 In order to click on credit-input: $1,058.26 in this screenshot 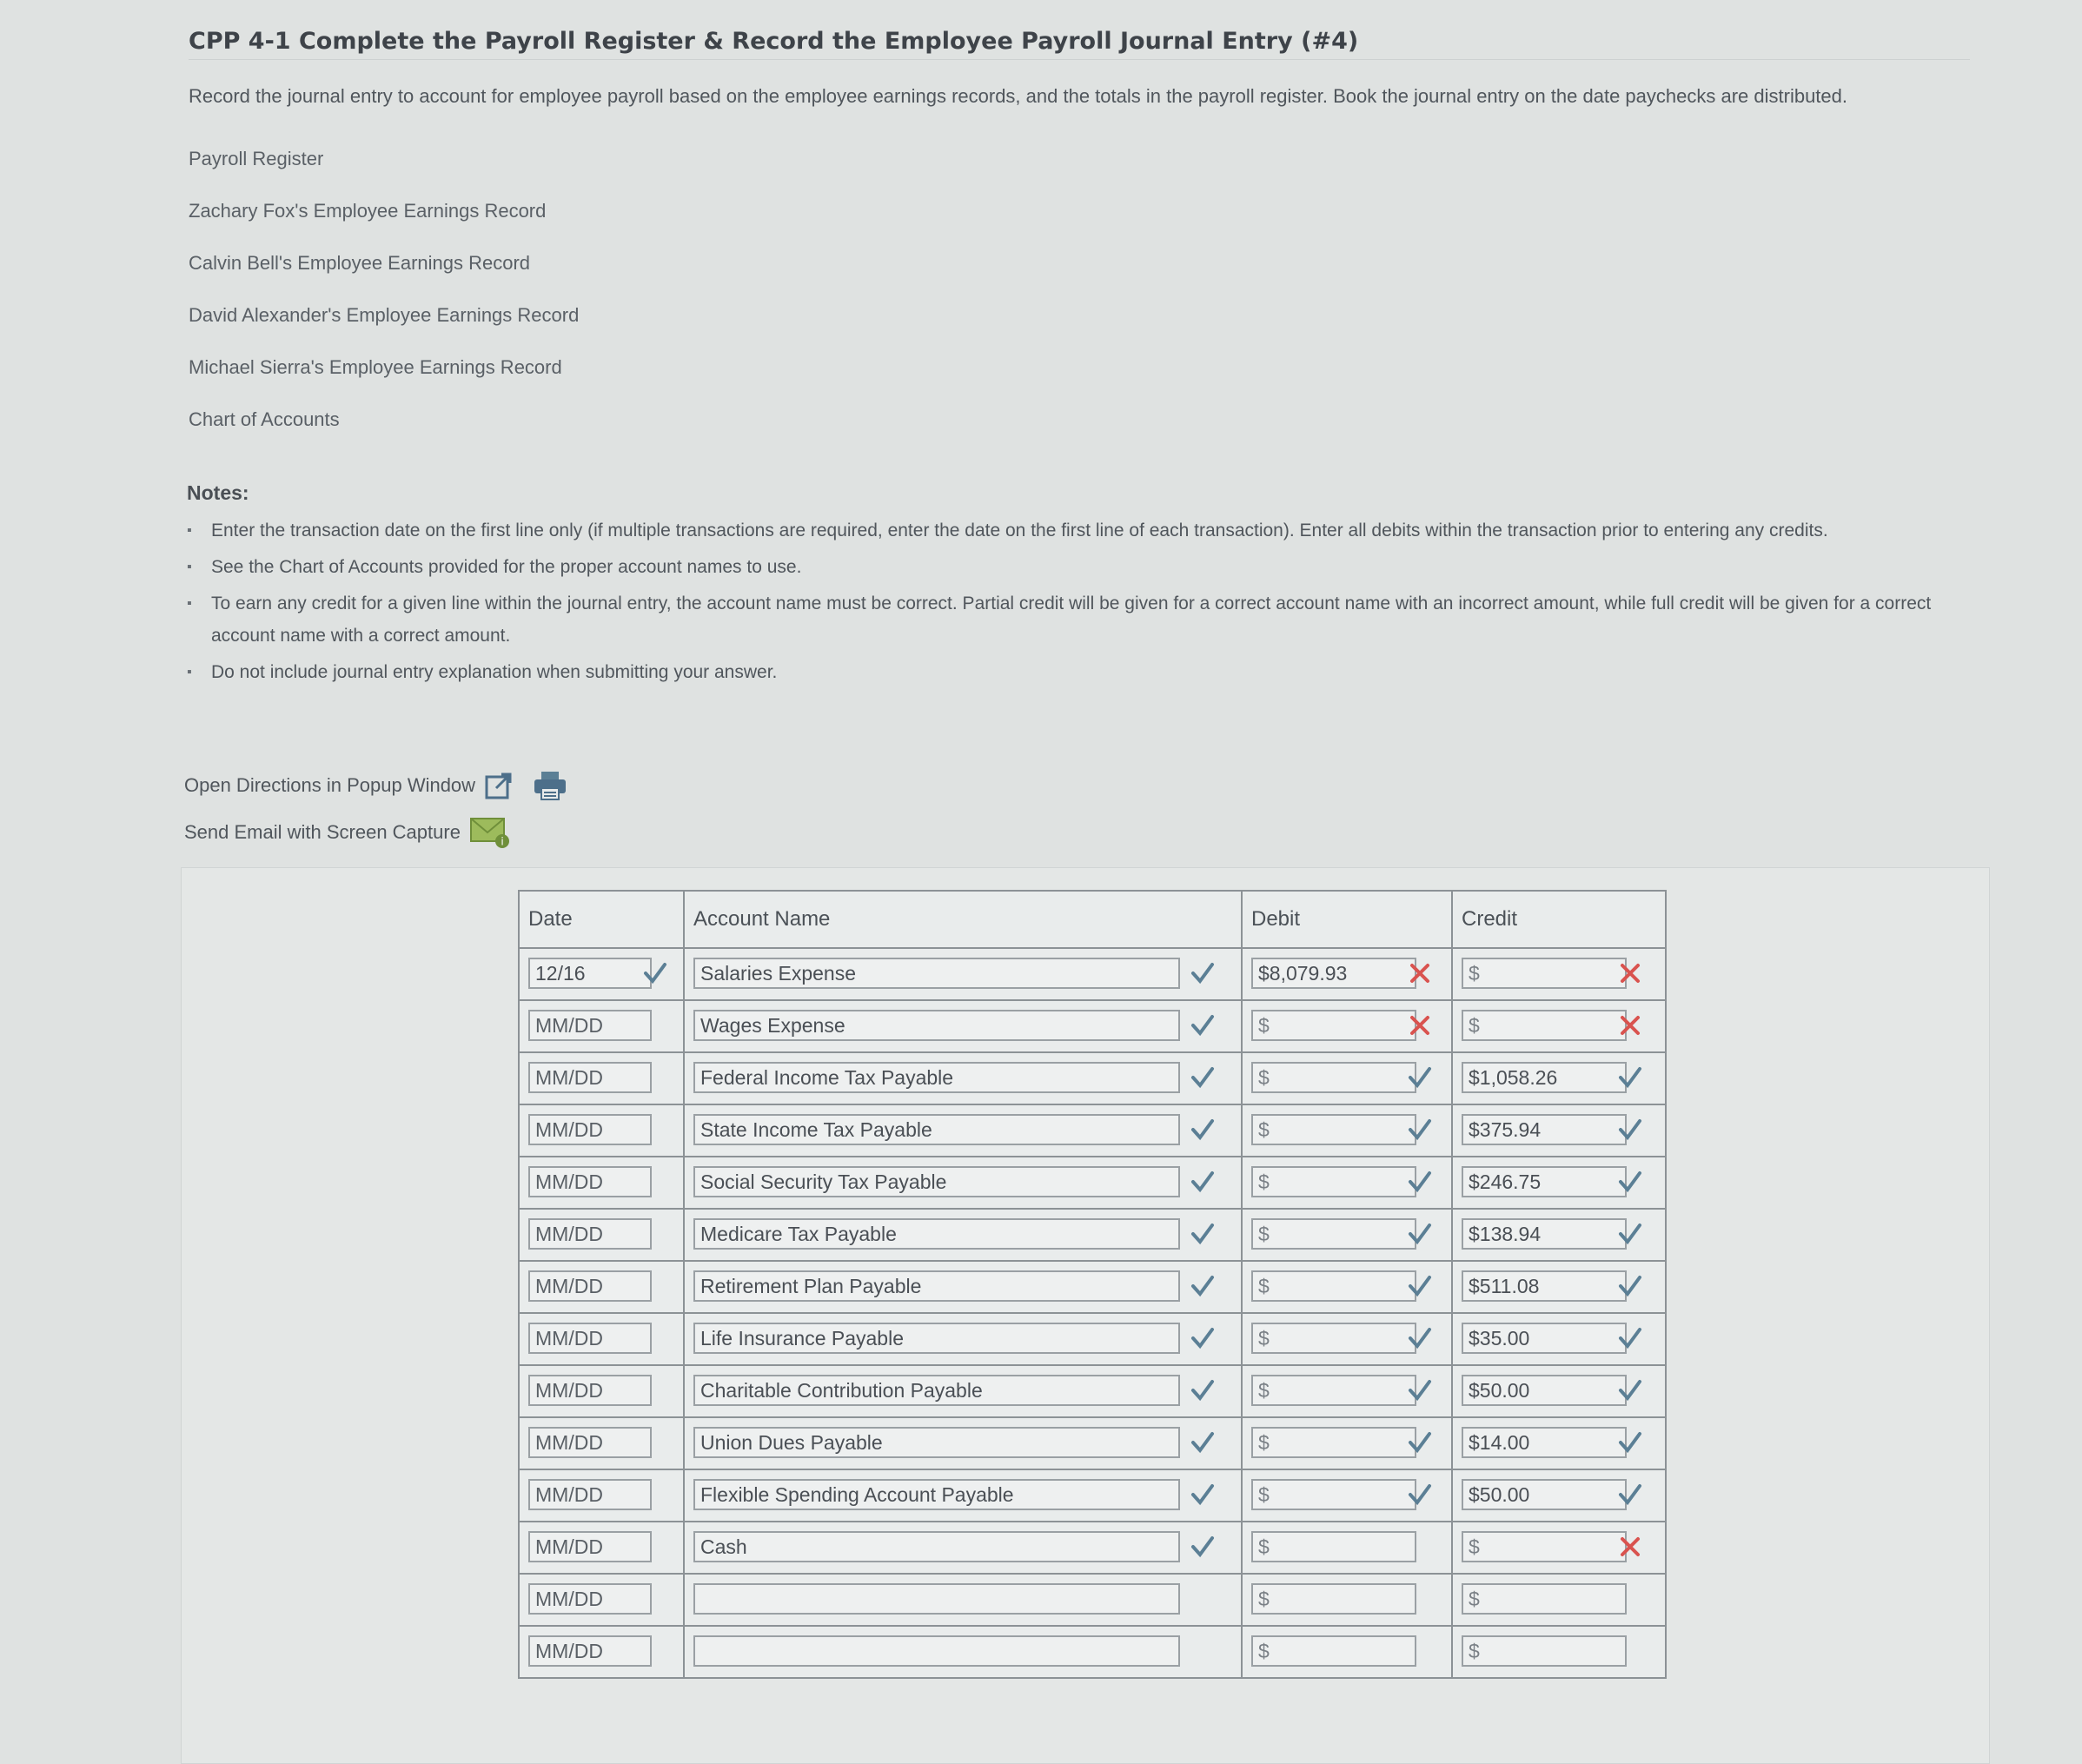, I will do `click(1544, 1077)`.